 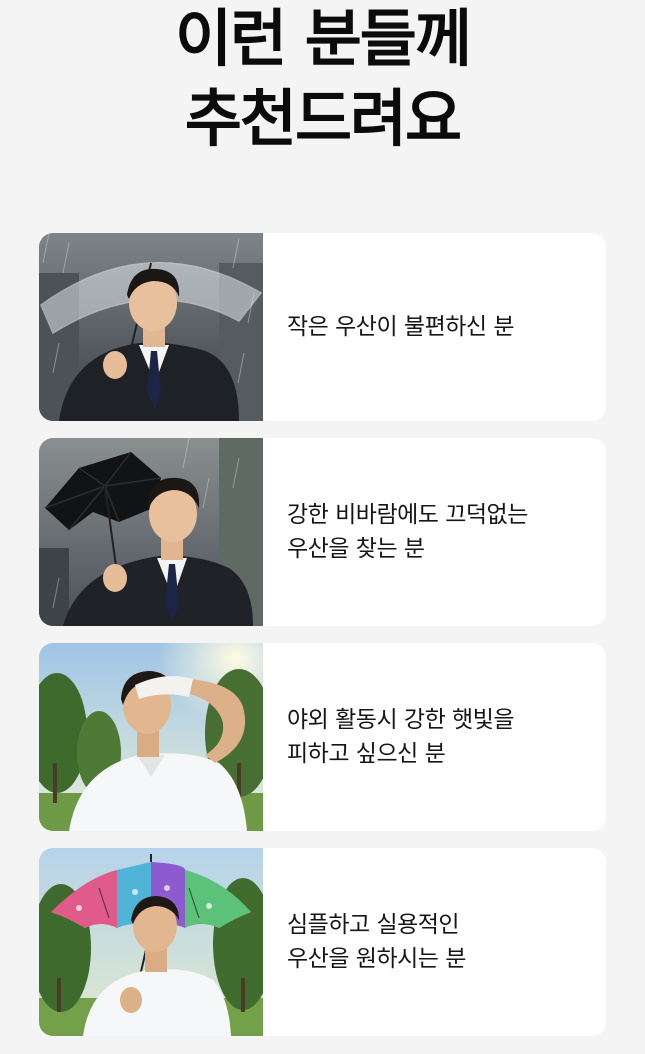 What do you see at coordinates (151, 737) in the screenshot?
I see `man-shading-eyes-sun-icon` at bounding box center [151, 737].